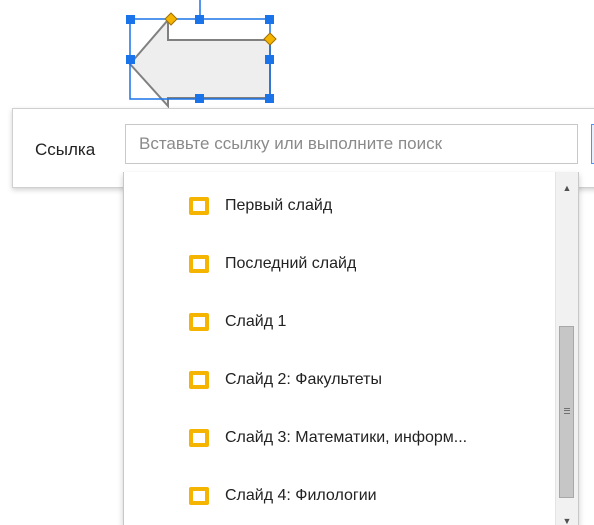 The width and height of the screenshot is (594, 525). I want to click on scroll-thumb, so click(566, 412).